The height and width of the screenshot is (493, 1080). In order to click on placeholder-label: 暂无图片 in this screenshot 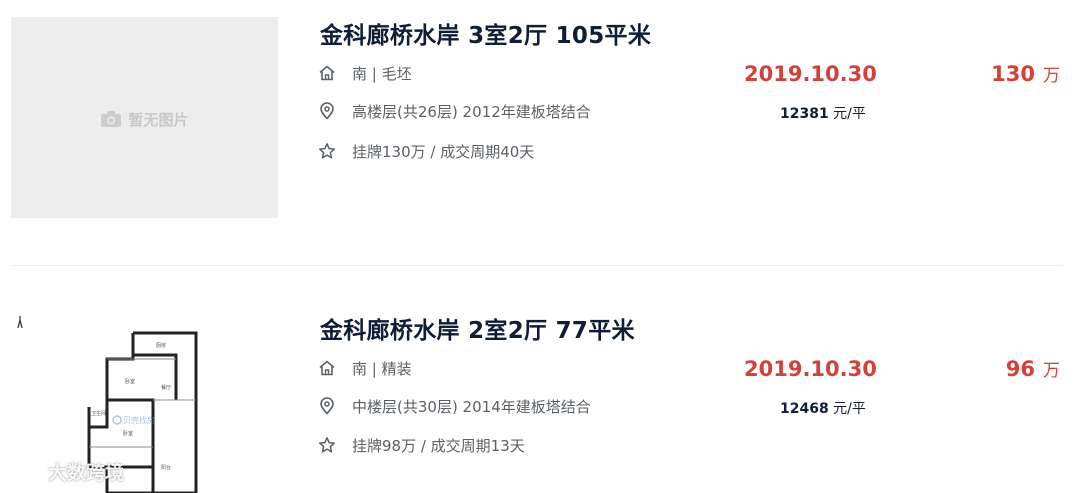, I will do `click(158, 120)`.